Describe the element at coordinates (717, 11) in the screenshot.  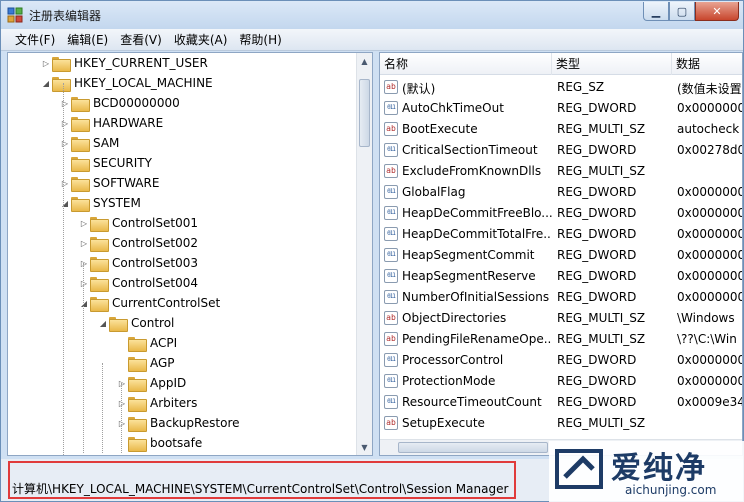
I see `close-button: ✕` at that location.